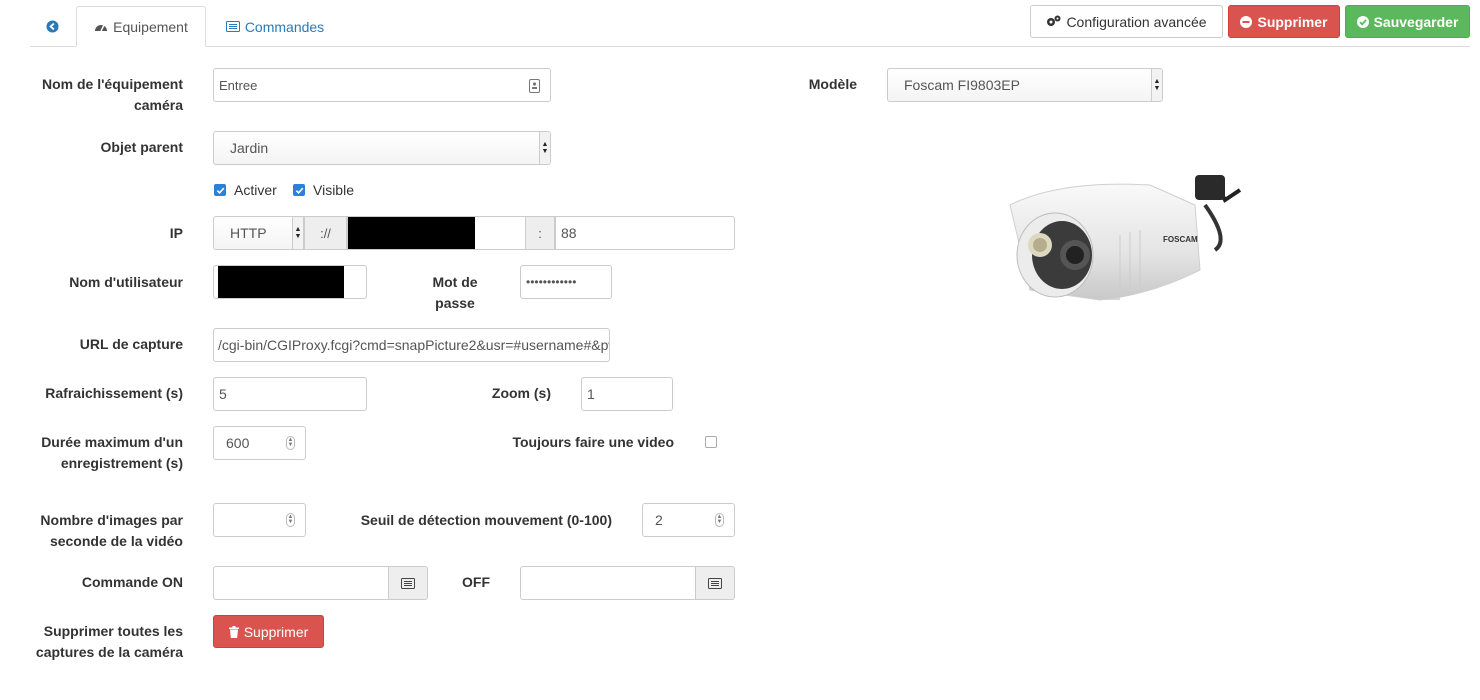 This screenshot has height=700, width=1480. I want to click on ip-address-input, so click(436, 233).